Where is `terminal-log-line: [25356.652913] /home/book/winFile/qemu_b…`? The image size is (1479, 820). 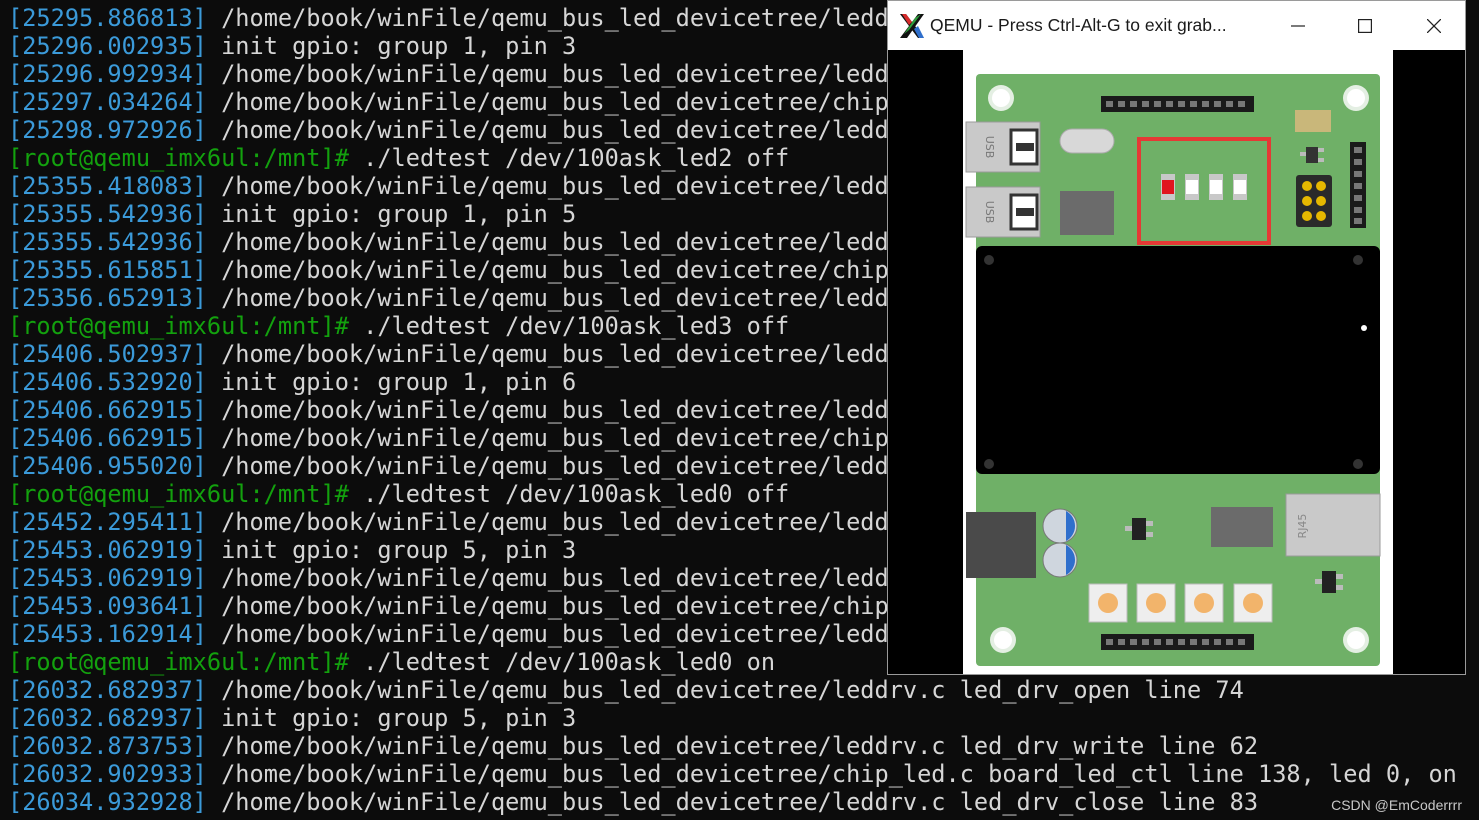
terminal-log-line: [25356.652913] /home/book/winFile/qemu_b… is located at coordinates (455, 298).